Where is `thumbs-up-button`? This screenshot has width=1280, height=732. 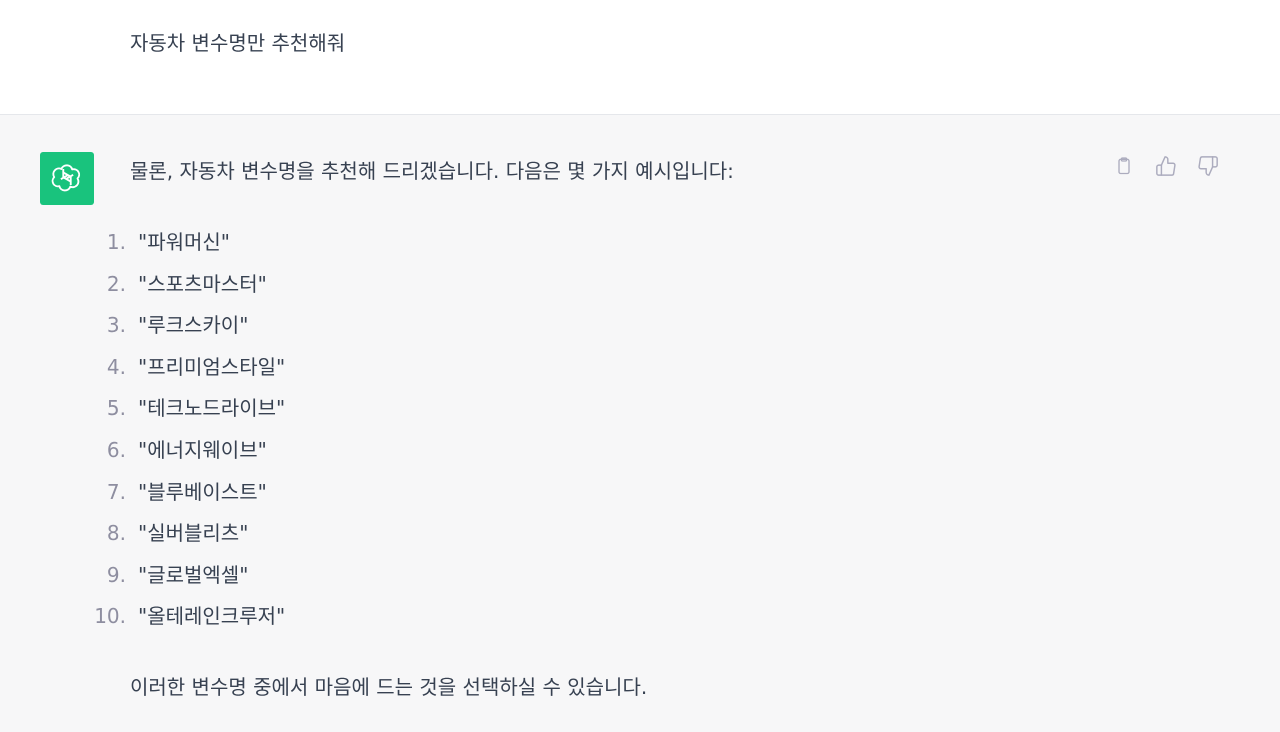 thumbs-up-button is located at coordinates (1166, 168).